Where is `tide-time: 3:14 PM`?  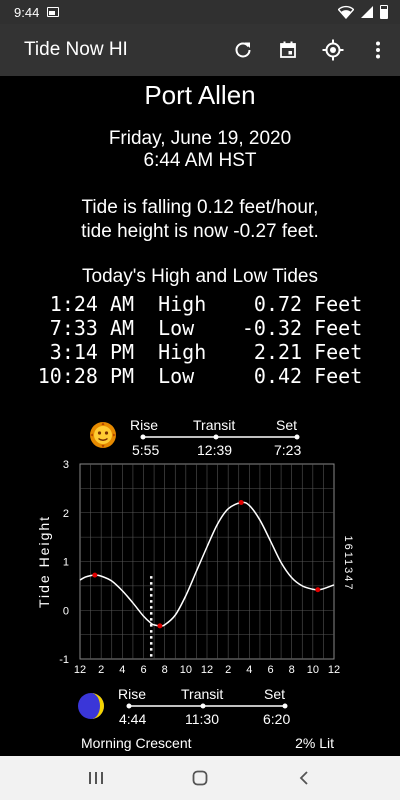 tide-time: 3:14 PM is located at coordinates (92, 352).